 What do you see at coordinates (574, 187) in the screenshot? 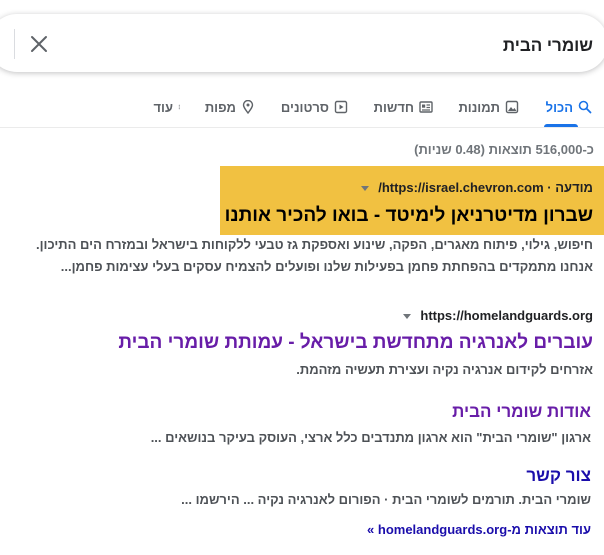
I see `ad-badge: מודעה` at bounding box center [574, 187].